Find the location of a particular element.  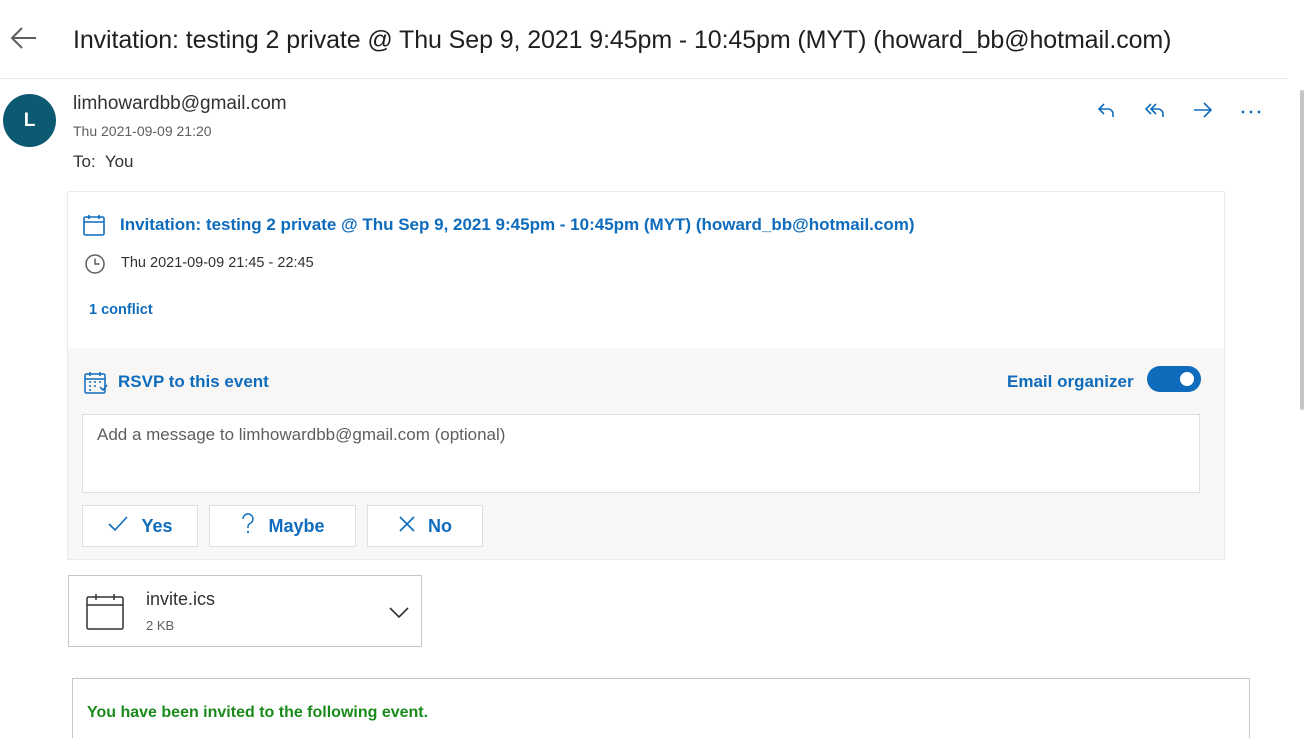

reply-all-button is located at coordinates (1155, 112).